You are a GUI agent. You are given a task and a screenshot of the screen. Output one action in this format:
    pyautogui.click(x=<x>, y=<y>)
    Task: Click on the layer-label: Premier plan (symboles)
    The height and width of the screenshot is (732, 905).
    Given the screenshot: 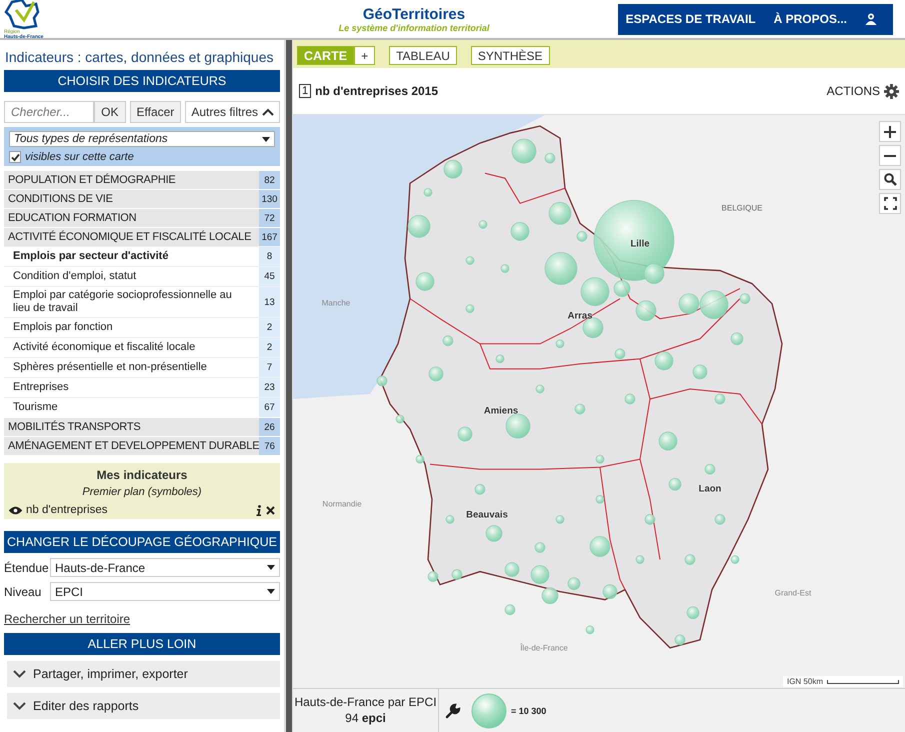 What is the action you would take?
    pyautogui.click(x=142, y=492)
    